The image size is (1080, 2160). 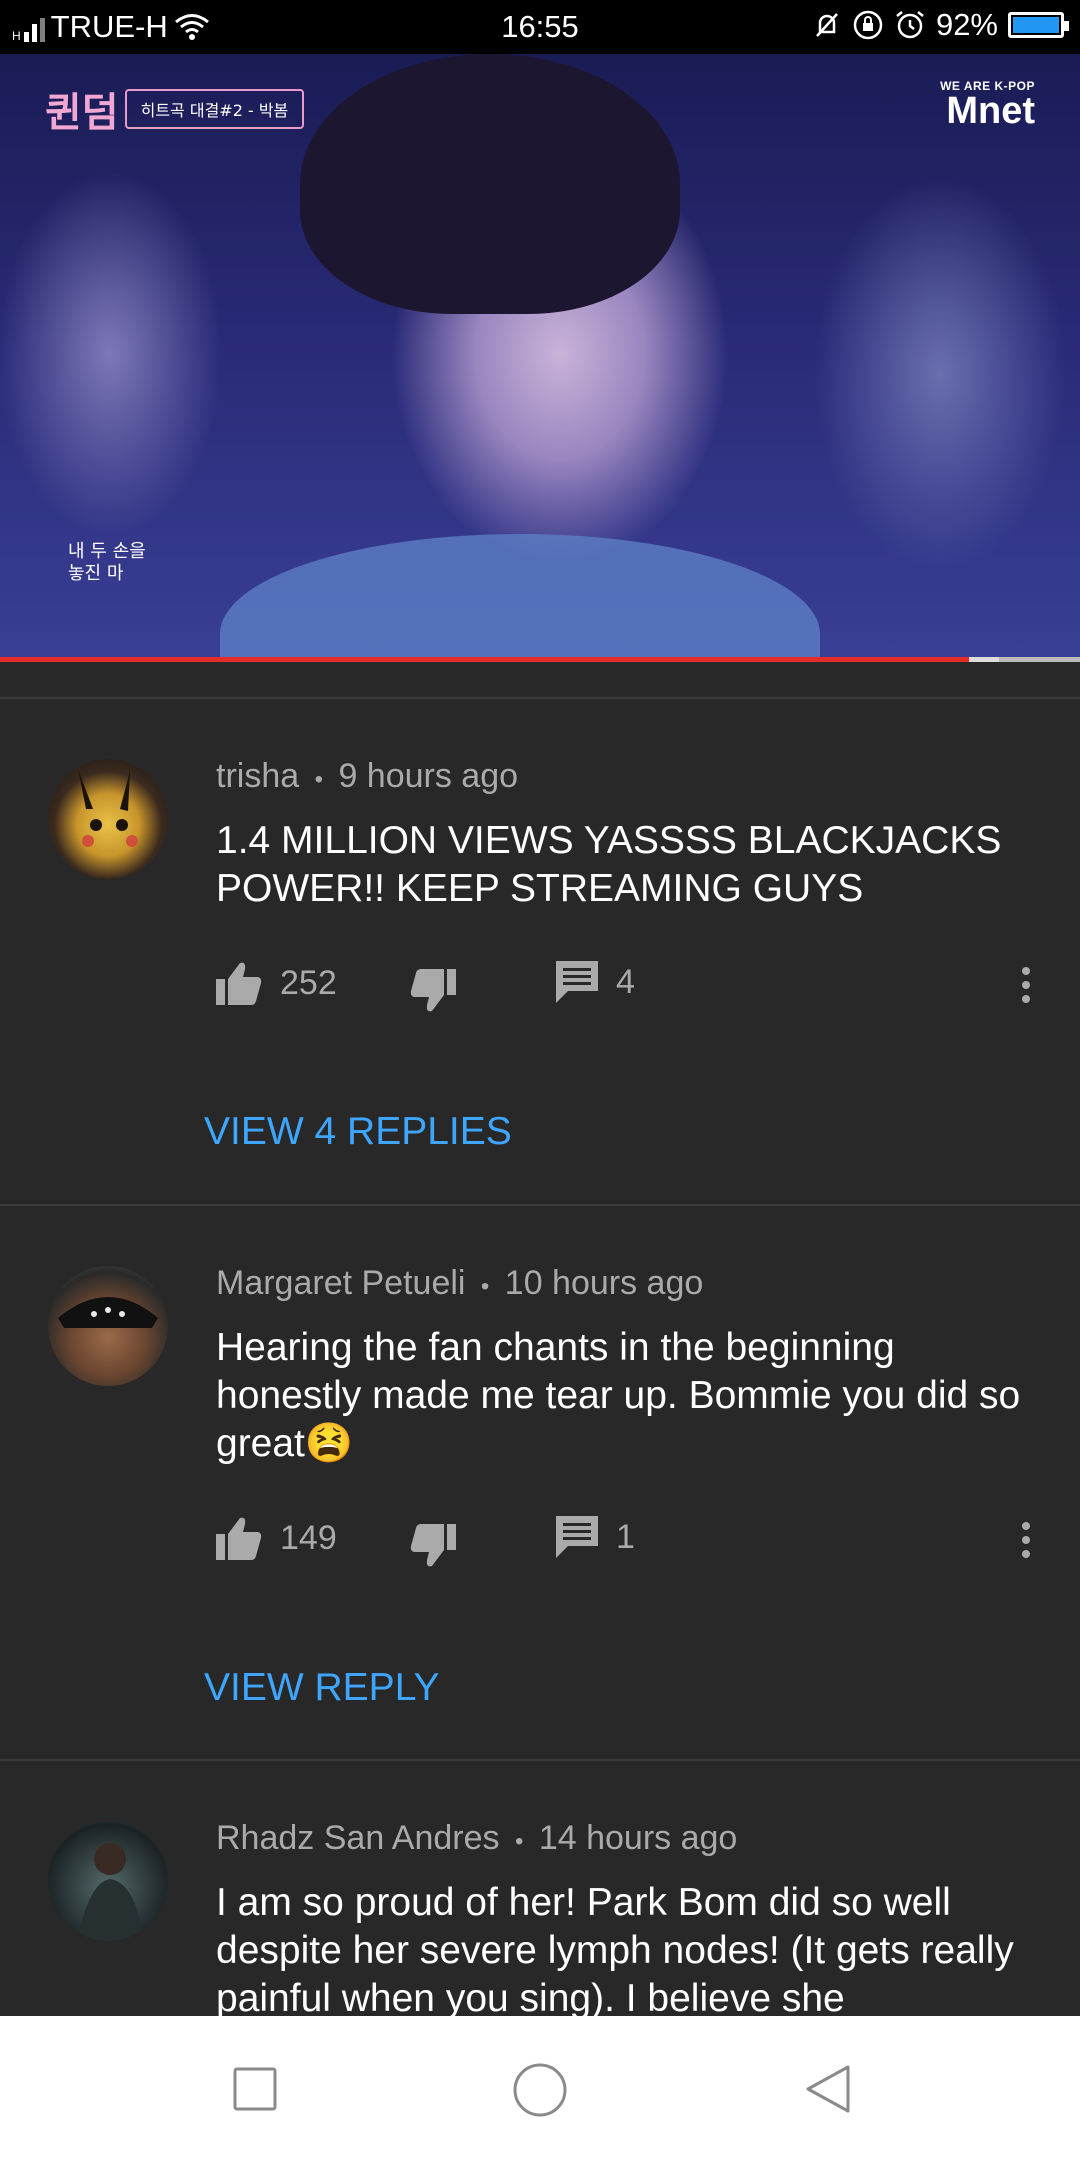 I want to click on video-frame-shirt, so click(x=520, y=596).